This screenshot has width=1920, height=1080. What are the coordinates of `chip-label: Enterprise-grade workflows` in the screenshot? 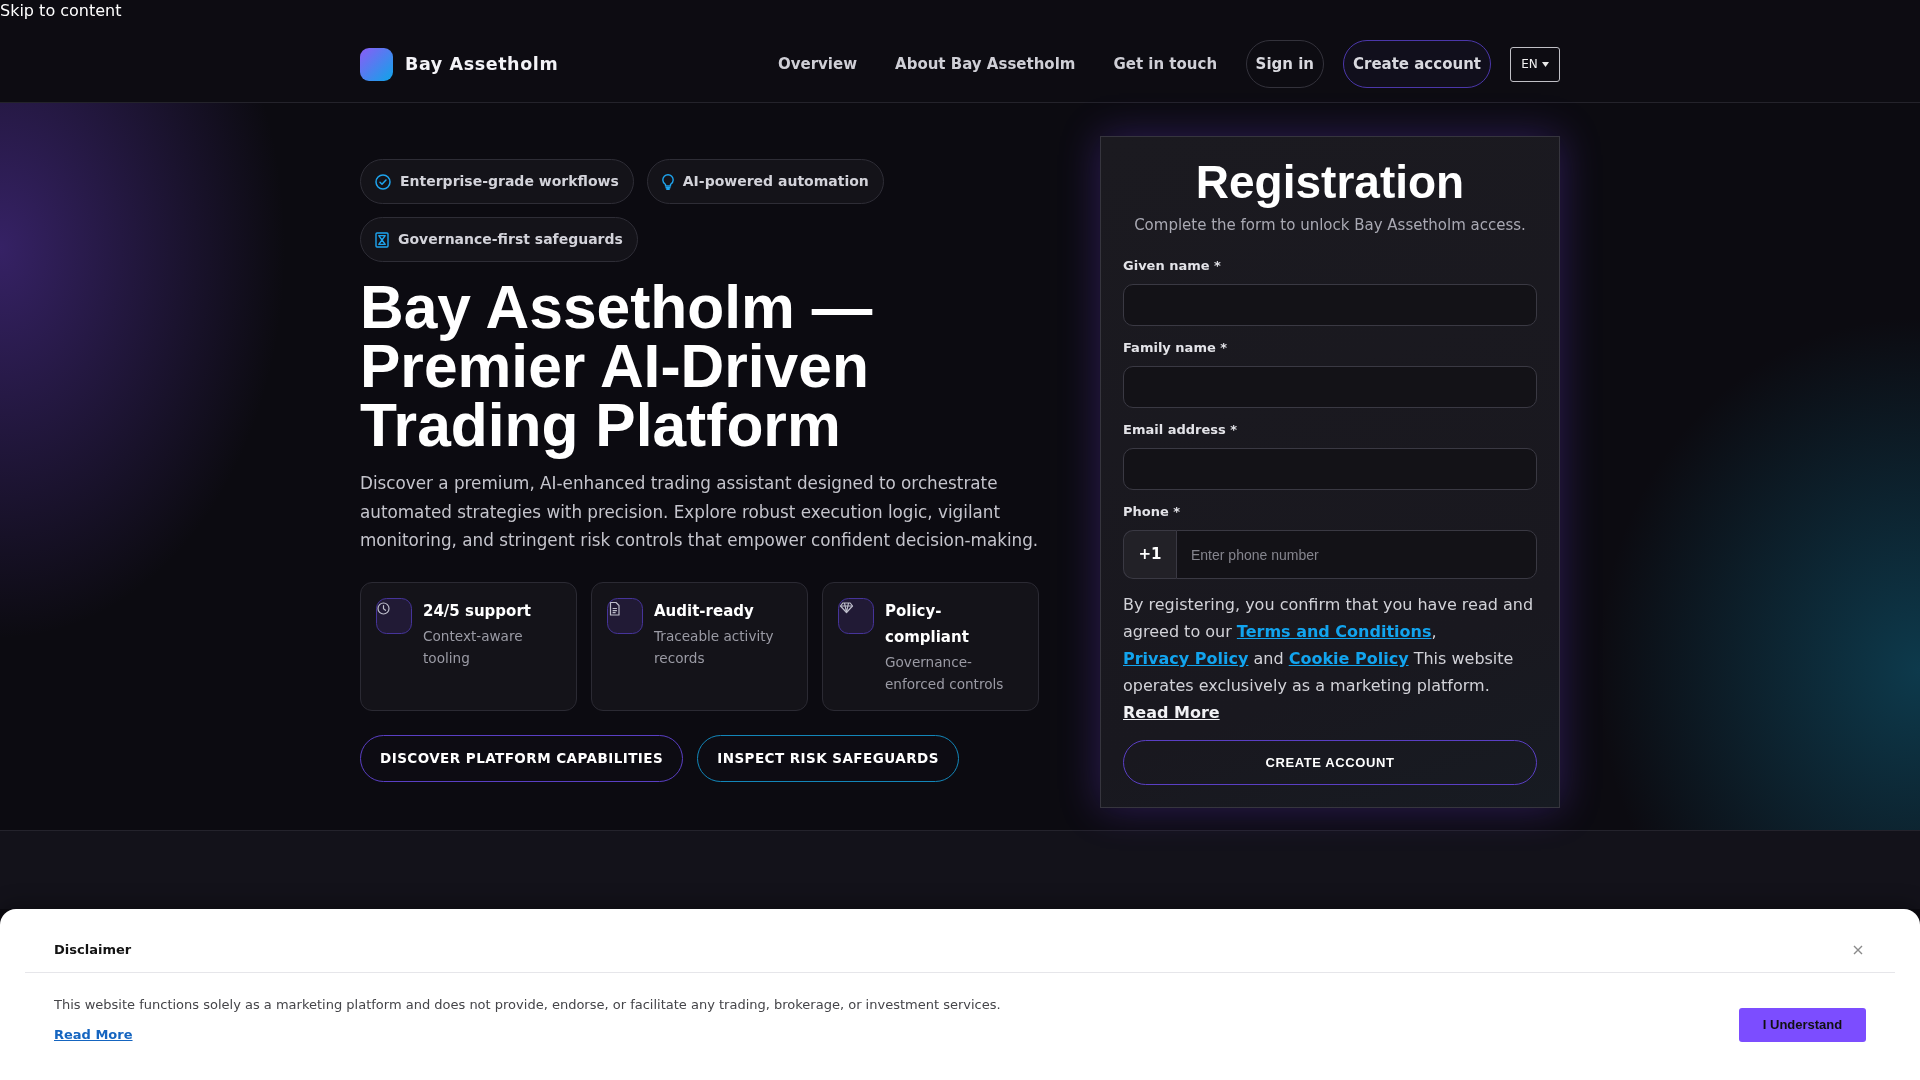 It's located at (509, 181).